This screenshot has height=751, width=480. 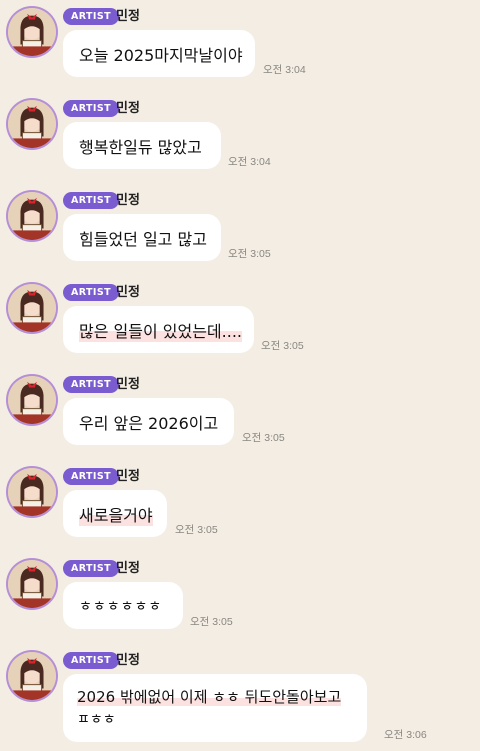 I want to click on message-row: ARTIST 민정 ㅎㅎㅎㅎㅎㅎ 오전 3:05, so click(x=240, y=602).